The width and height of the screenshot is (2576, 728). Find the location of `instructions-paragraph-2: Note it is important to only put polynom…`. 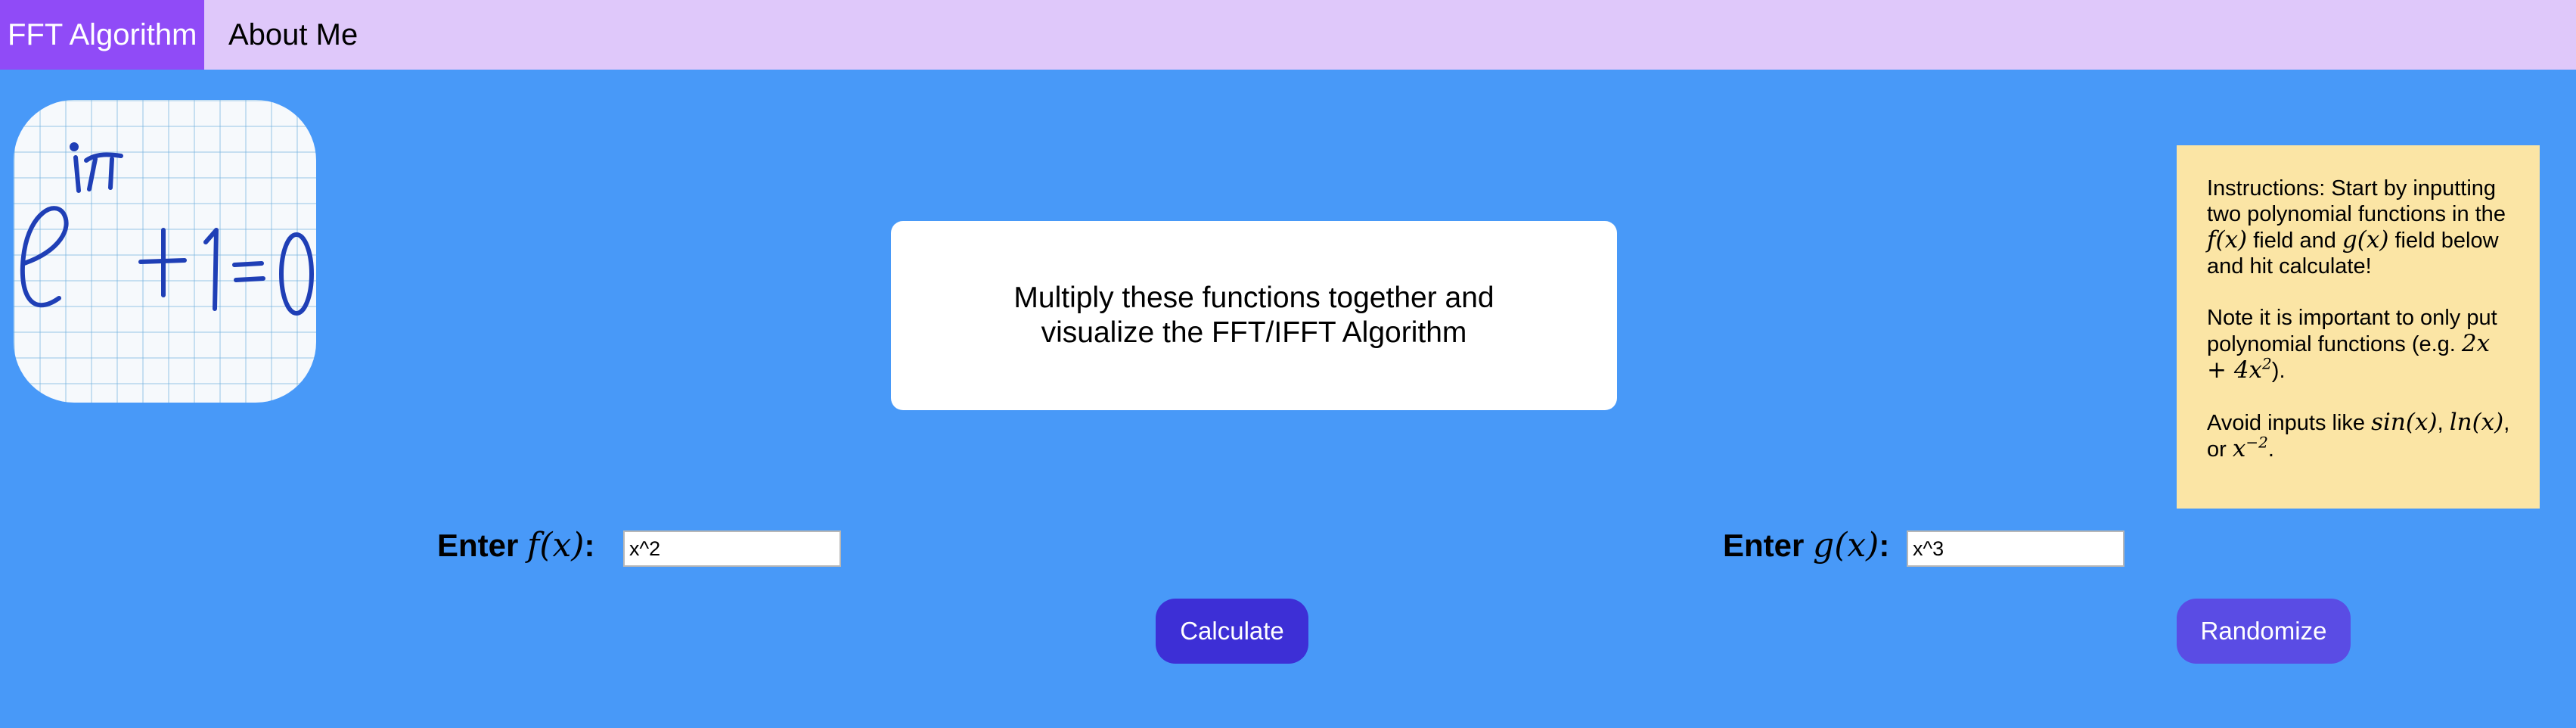

instructions-paragraph-2: Note it is important to only put polynom… is located at coordinates (2352, 345).